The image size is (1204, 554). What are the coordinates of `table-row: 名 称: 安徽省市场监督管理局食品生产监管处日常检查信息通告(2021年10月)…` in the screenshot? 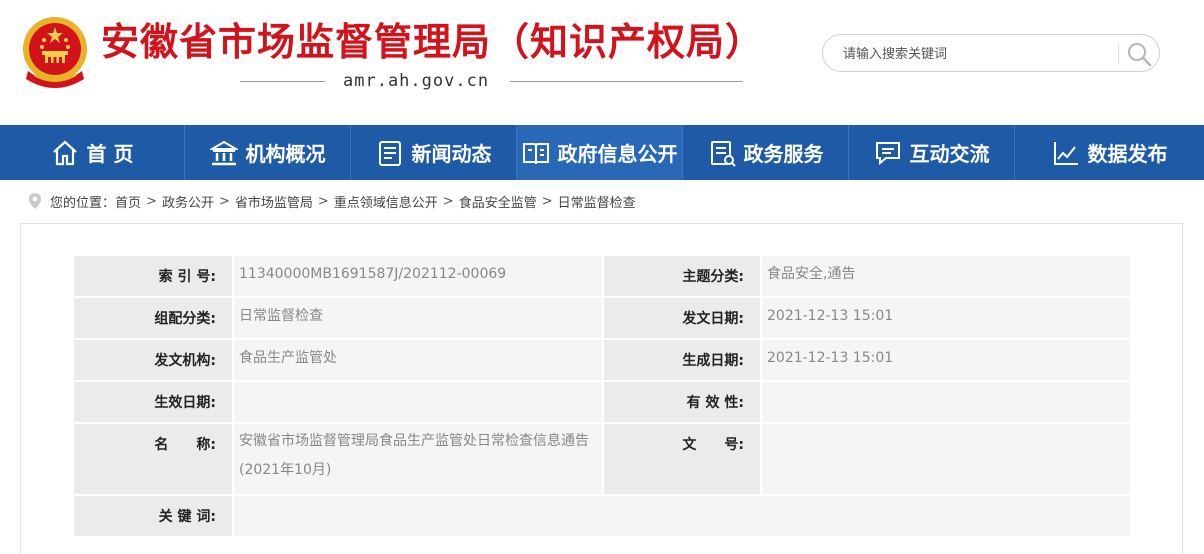 It's located at (602, 459).